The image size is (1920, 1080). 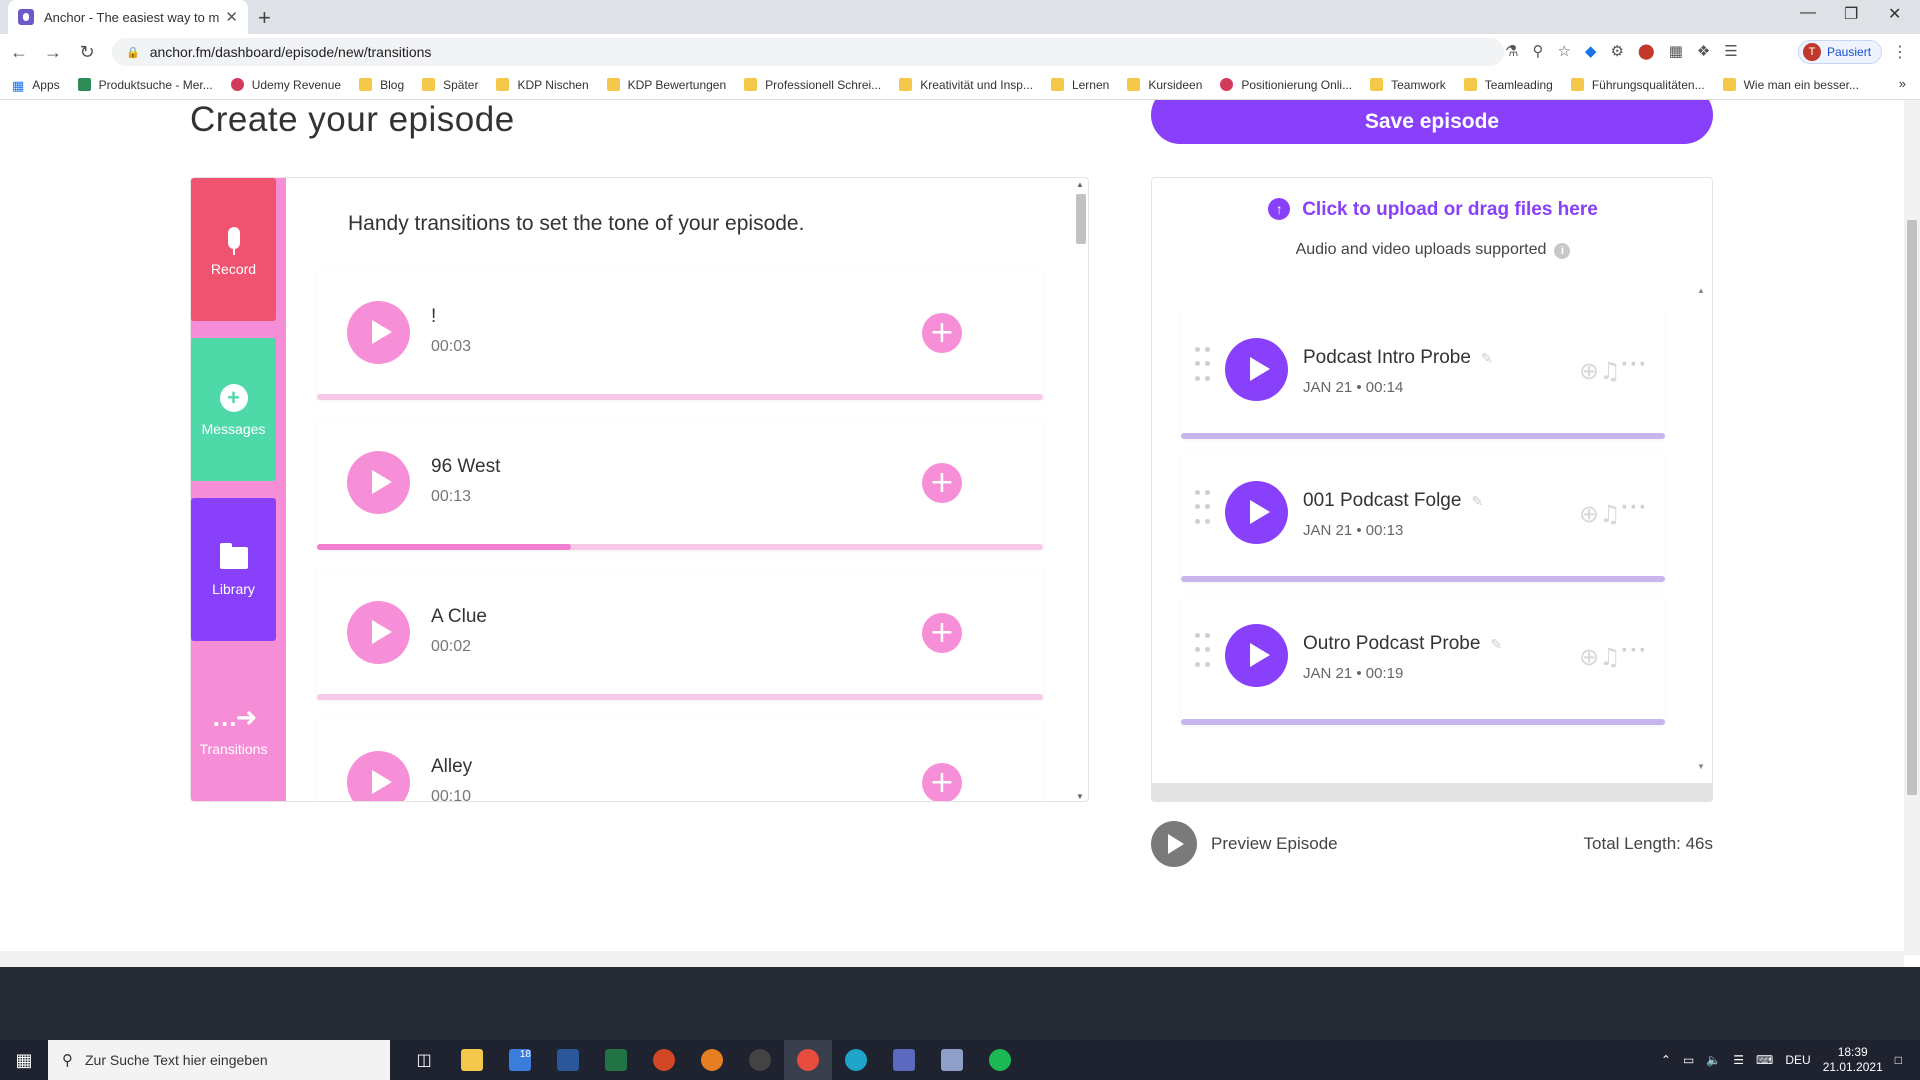 What do you see at coordinates (450, 85) in the screenshot?
I see `bookmark-item: Später` at bounding box center [450, 85].